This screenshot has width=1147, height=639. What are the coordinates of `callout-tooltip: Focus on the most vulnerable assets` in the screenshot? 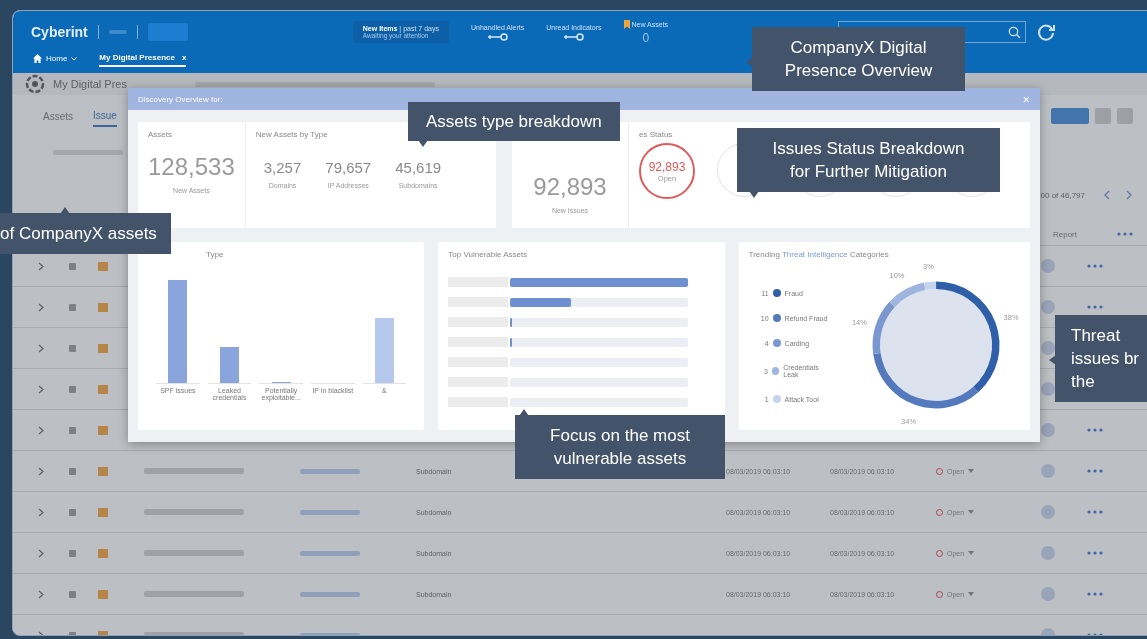 It's located at (620, 447).